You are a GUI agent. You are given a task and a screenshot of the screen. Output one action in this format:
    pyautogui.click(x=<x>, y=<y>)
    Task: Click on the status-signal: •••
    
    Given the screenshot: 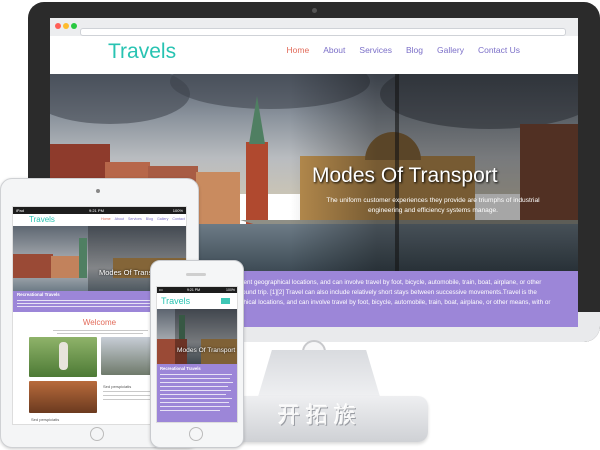 What is the action you would take?
    pyautogui.click(x=161, y=290)
    